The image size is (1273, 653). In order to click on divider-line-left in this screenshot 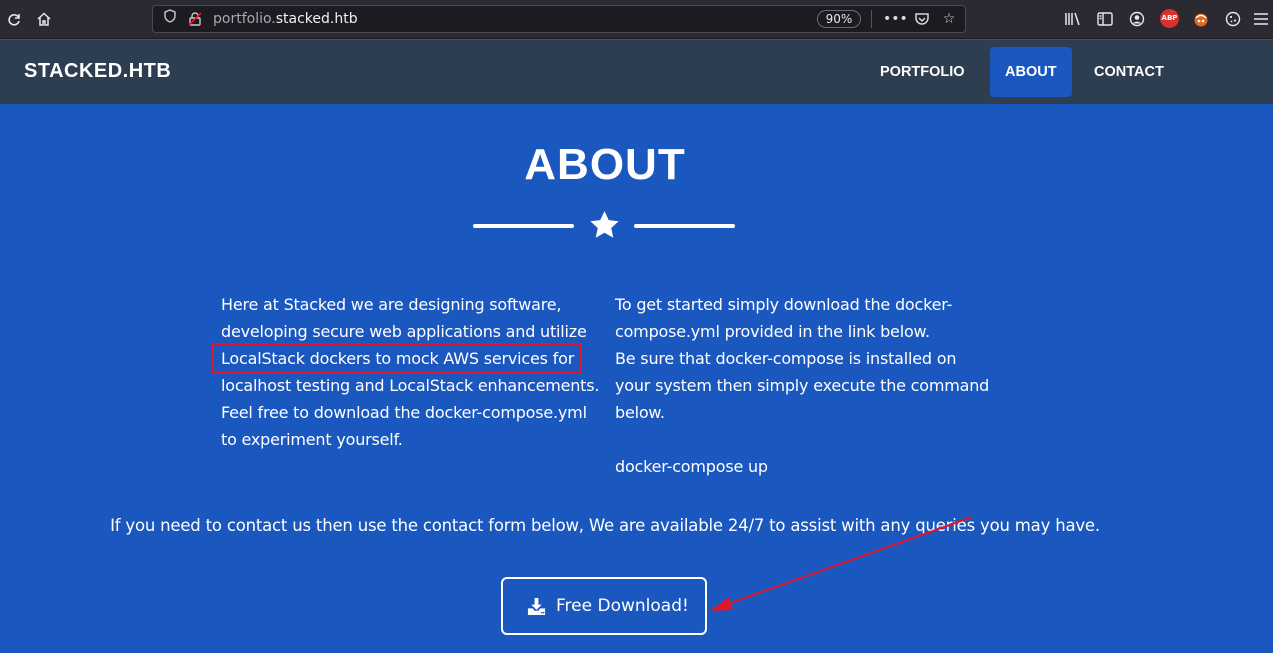, I will do `click(523, 226)`.